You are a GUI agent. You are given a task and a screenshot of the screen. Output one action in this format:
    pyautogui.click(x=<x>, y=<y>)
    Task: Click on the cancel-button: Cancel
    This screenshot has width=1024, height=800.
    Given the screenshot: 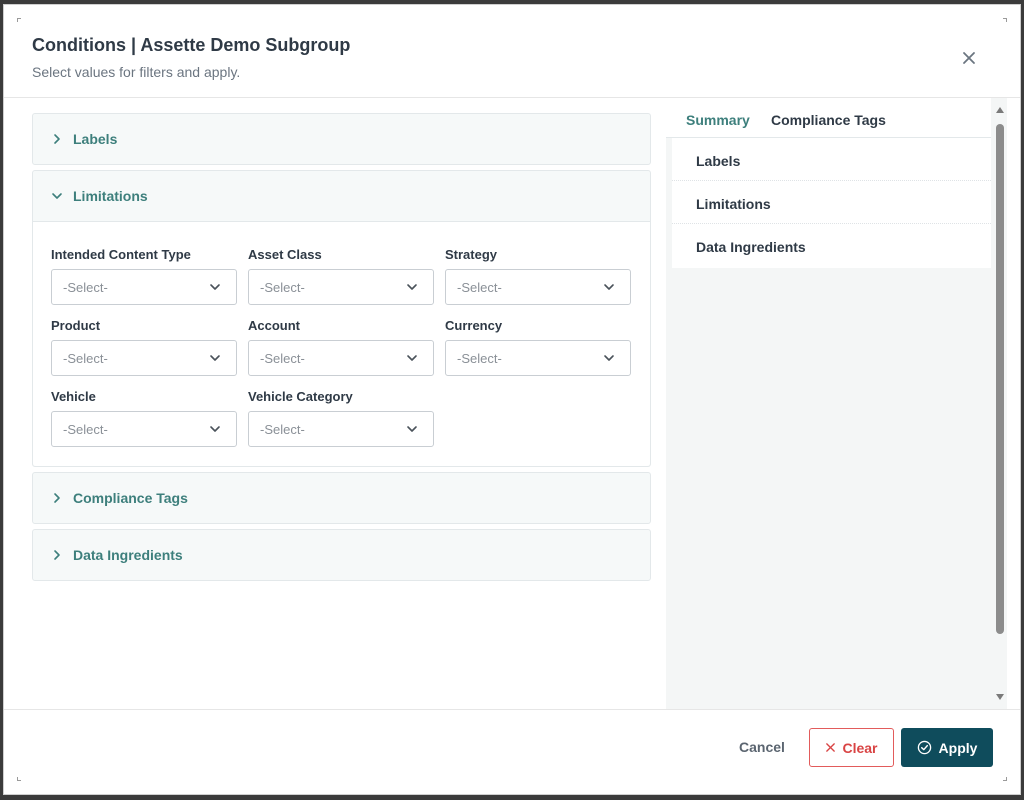 What is the action you would take?
    pyautogui.click(x=762, y=747)
    